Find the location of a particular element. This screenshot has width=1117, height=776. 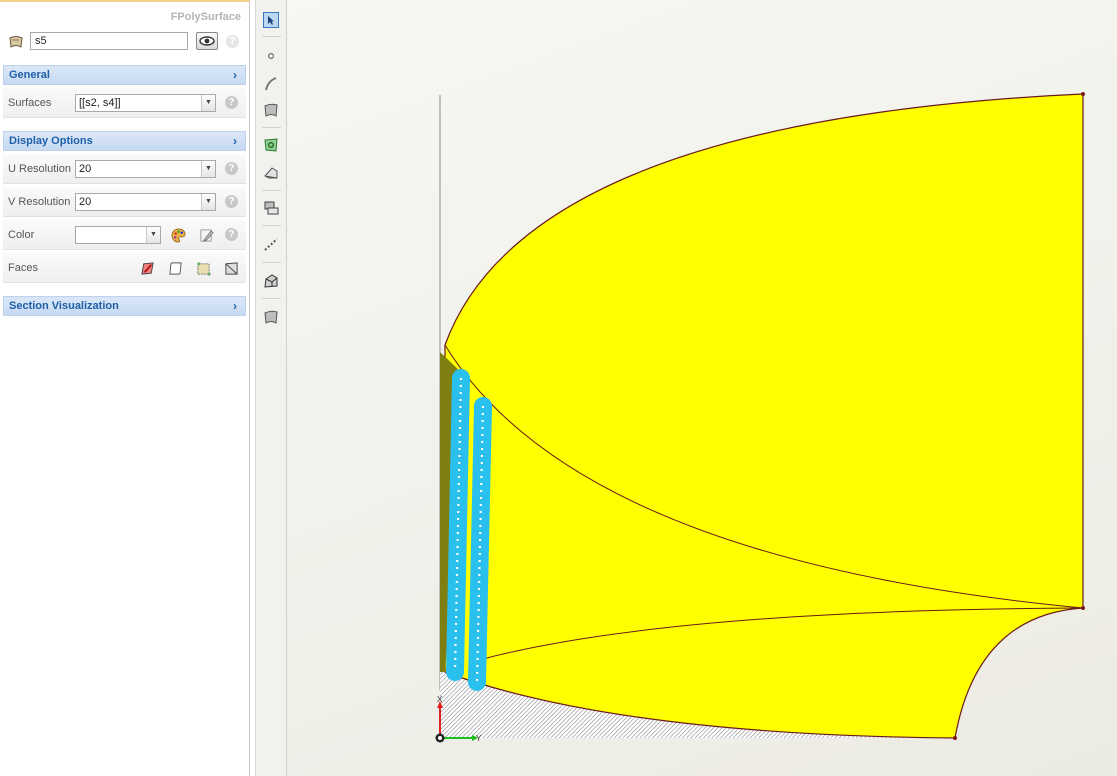

v-resolution-value: 20 is located at coordinates (85, 202).